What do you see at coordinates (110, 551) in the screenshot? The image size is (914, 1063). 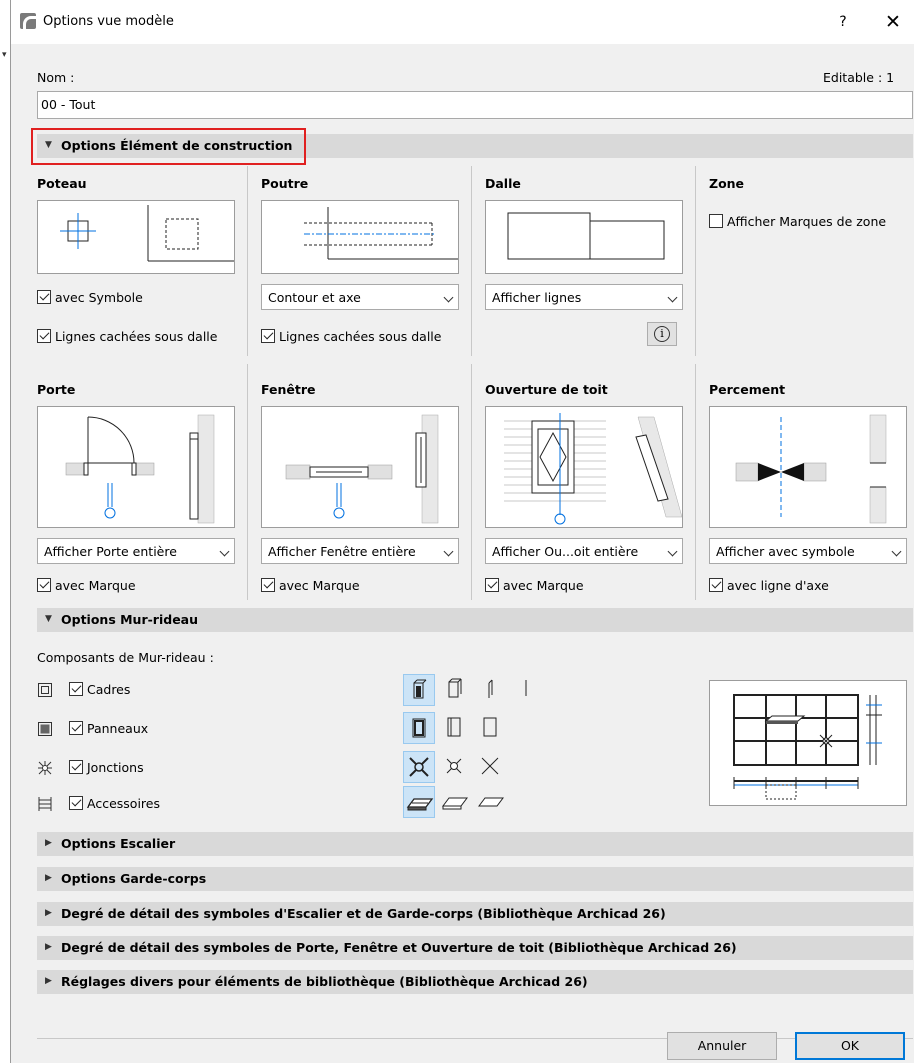 I see `porte-dropdown-value: Afficher Porte entière` at bounding box center [110, 551].